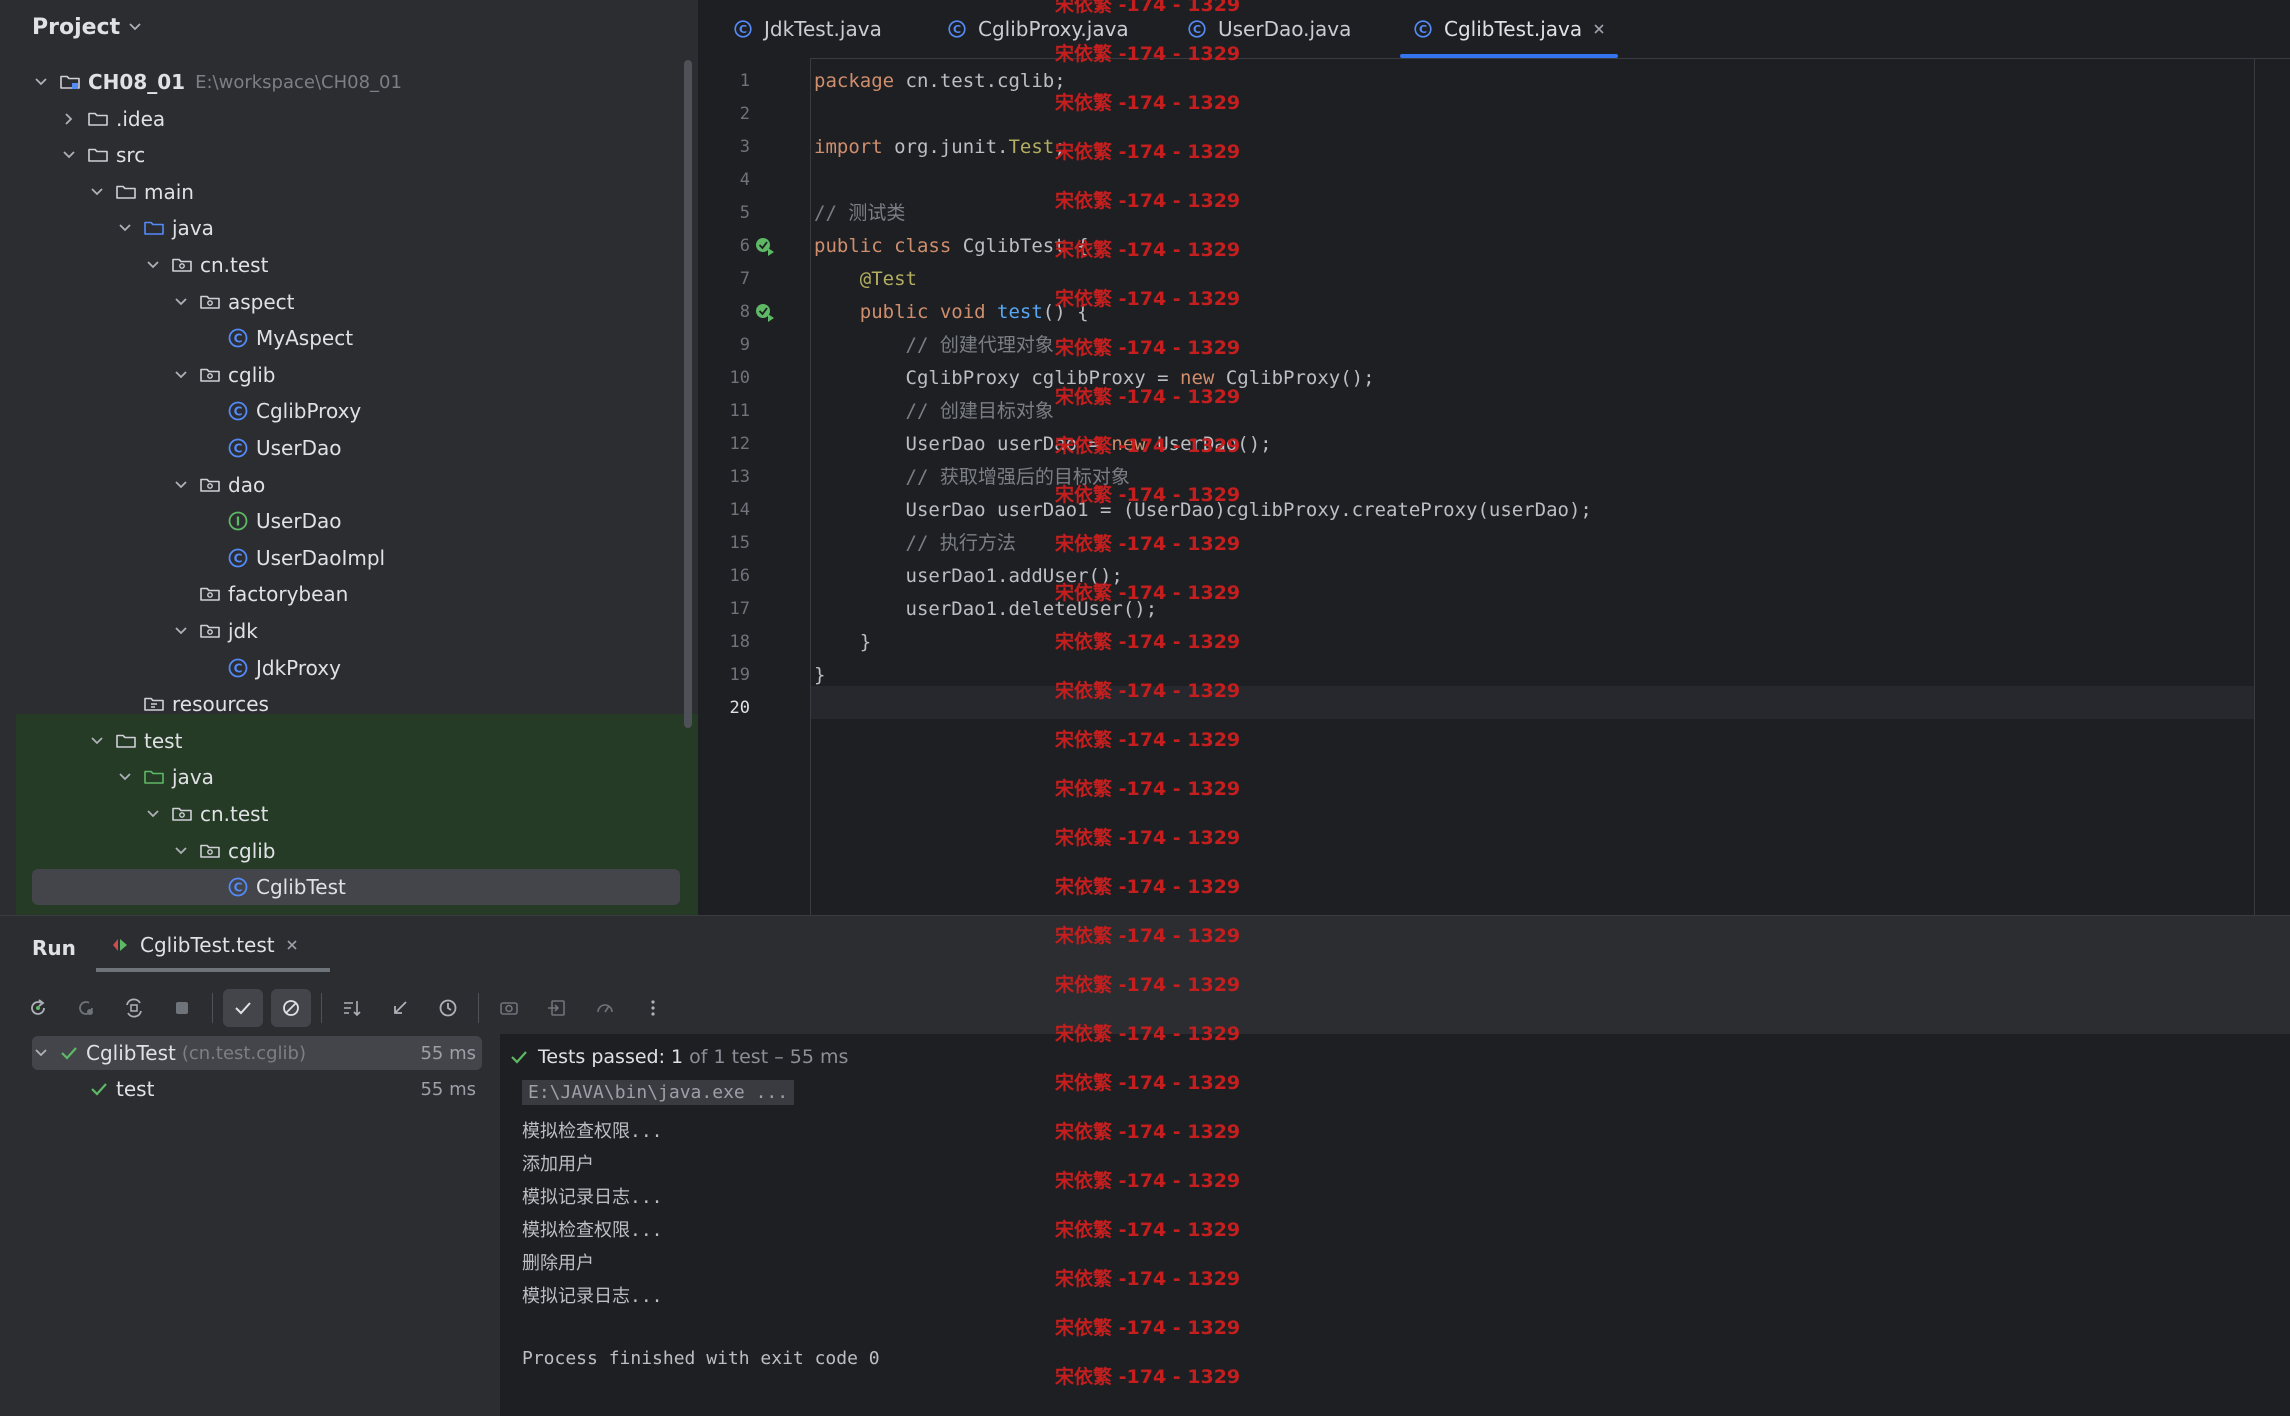 The width and height of the screenshot is (2290, 1416). What do you see at coordinates (234, 265) in the screenshot?
I see `tree-item-label: cn.test` at bounding box center [234, 265].